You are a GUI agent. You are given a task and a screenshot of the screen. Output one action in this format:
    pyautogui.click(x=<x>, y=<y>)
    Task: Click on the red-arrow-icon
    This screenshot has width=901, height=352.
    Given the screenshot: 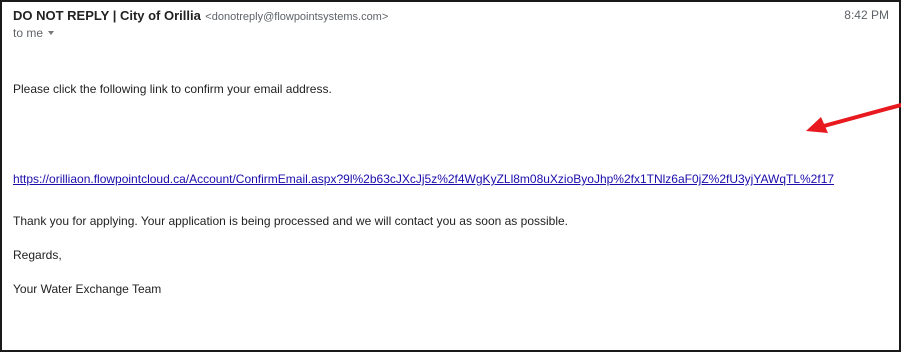 What is the action you would take?
    pyautogui.click(x=853, y=118)
    